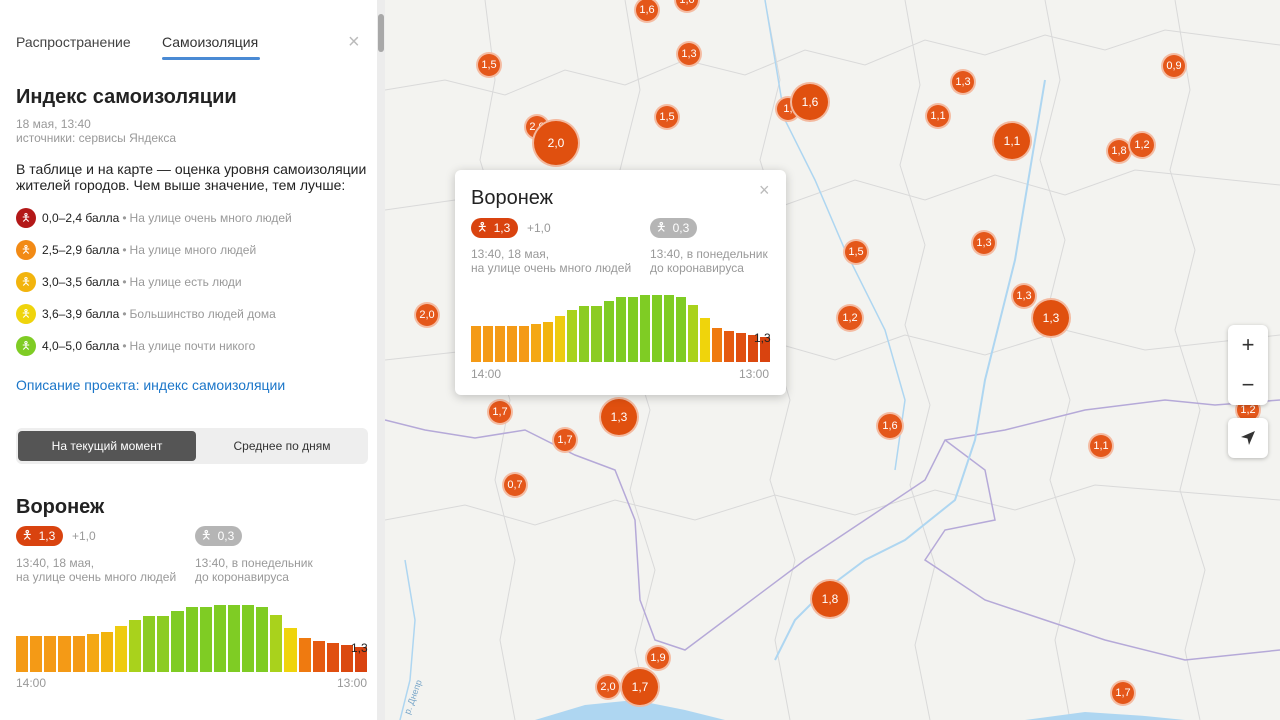 This screenshot has width=1280, height=720. Describe the element at coordinates (658, 658) in the screenshot. I see `map-marker: 1,9` at that location.